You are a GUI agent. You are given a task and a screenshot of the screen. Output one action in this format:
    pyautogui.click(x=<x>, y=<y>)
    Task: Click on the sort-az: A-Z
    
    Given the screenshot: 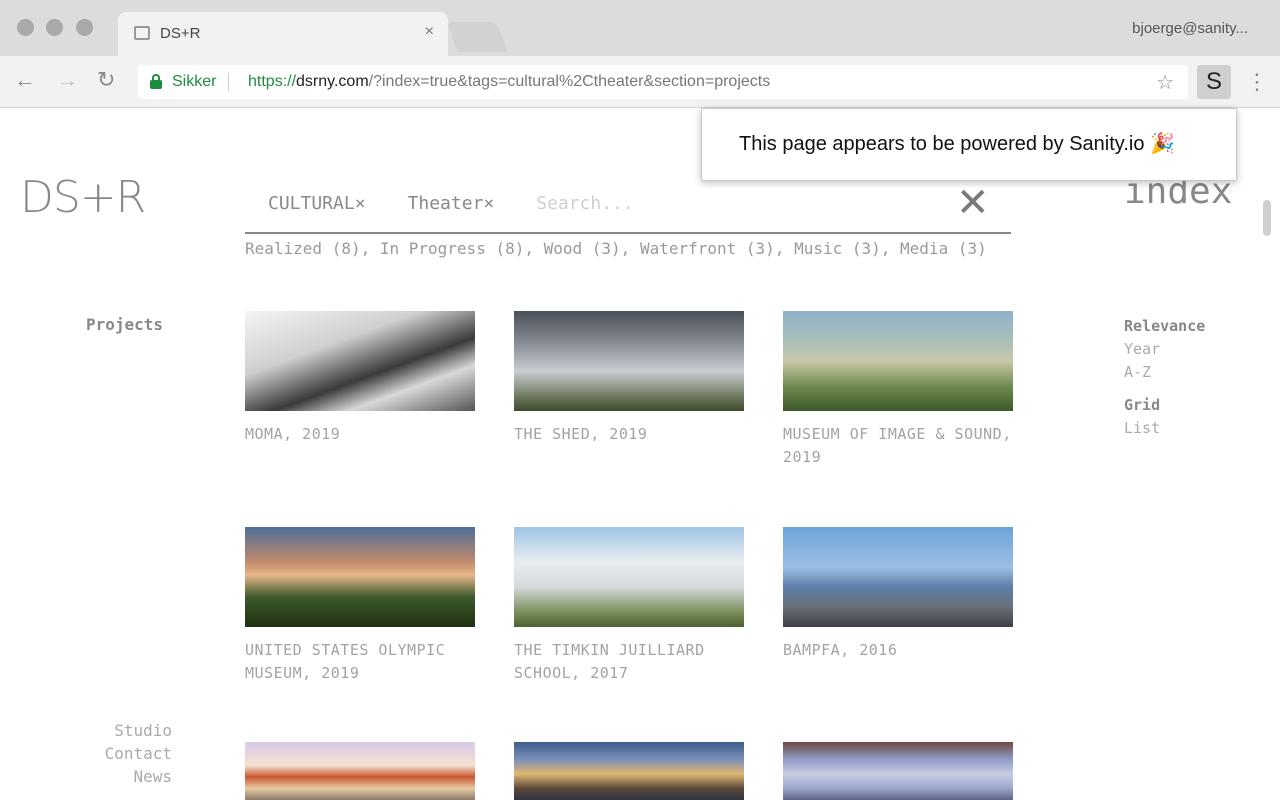 What is the action you would take?
    pyautogui.click(x=1164, y=372)
    